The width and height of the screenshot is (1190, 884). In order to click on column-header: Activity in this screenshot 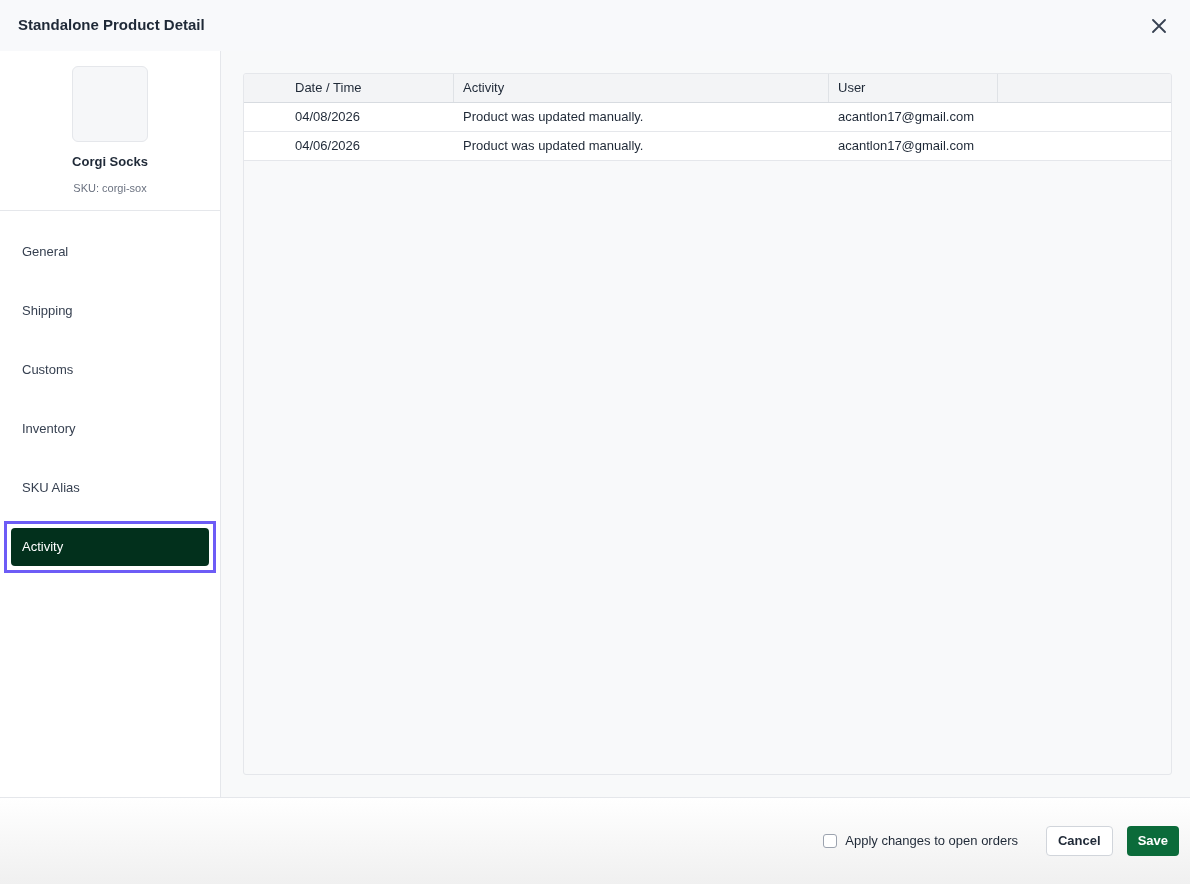, I will do `click(641, 88)`.